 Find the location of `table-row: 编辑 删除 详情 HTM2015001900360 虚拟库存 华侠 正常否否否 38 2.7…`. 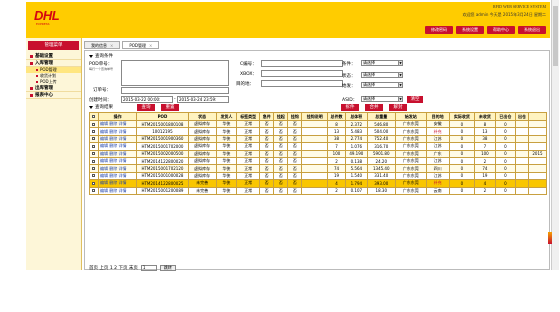

table-row: 编辑 删除 详情 HTM2015001900360 虚拟库存 华侠 正常否否否 38 2.7… is located at coordinates (318, 139).